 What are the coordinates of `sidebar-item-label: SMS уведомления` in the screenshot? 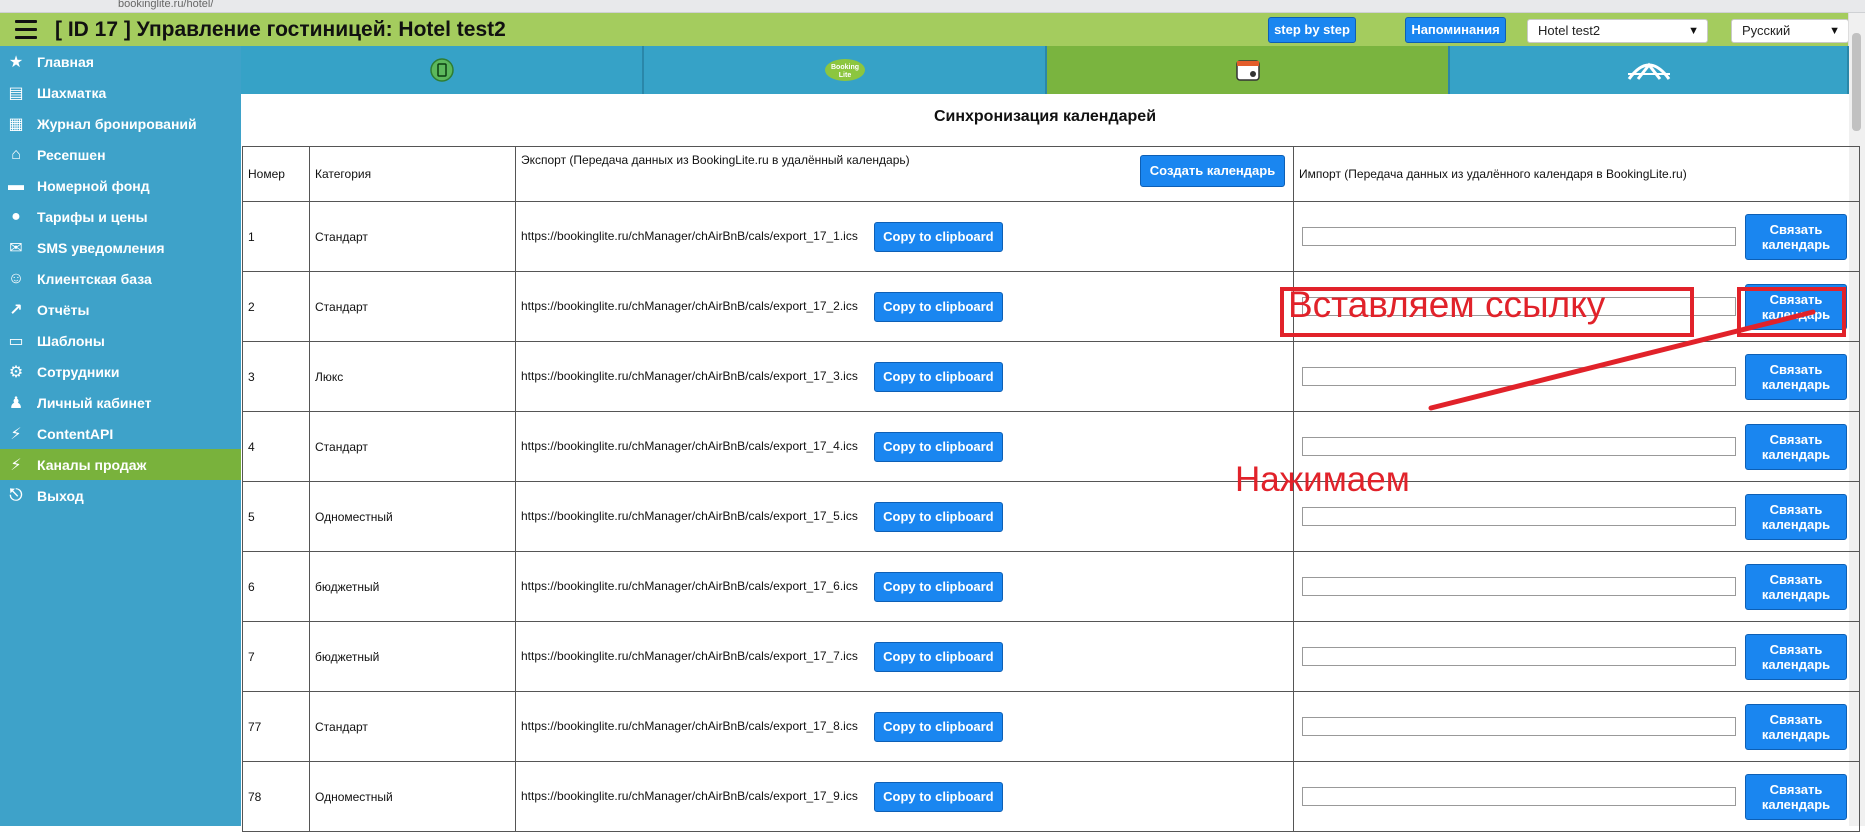 It's located at (101, 247).